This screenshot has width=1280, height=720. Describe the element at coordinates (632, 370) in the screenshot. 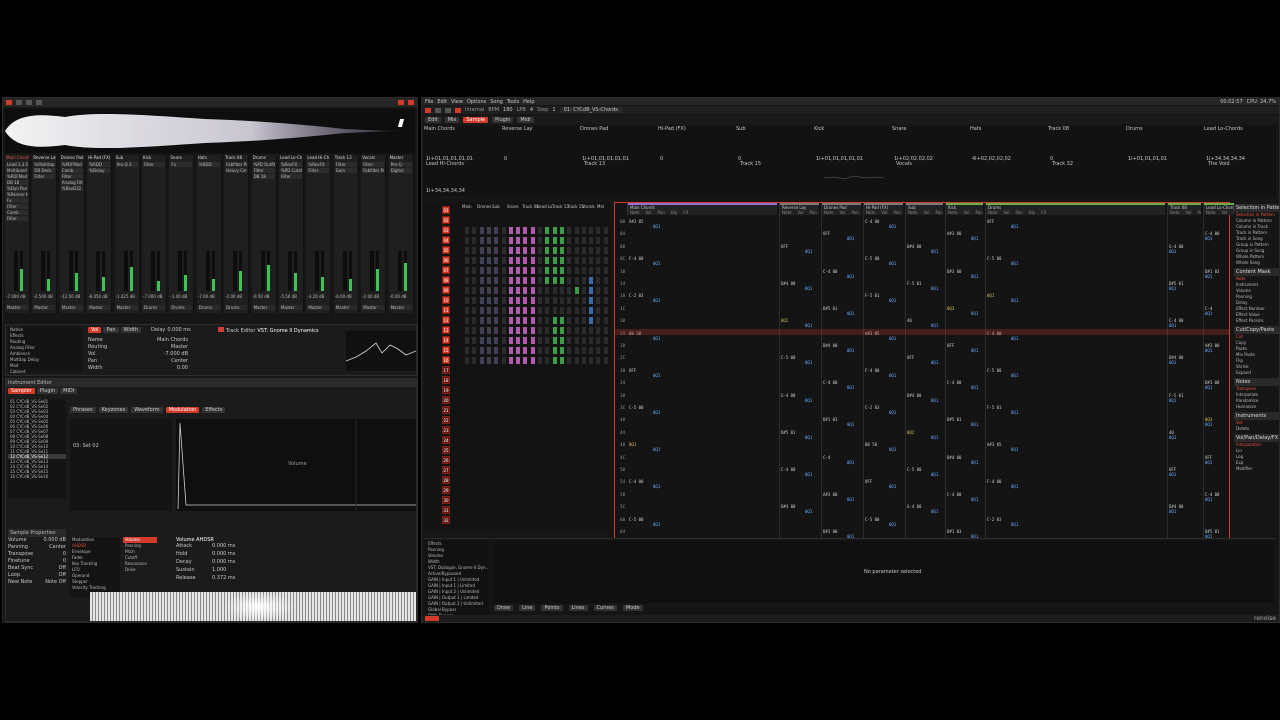

I see `pattern-note: OFF` at that location.